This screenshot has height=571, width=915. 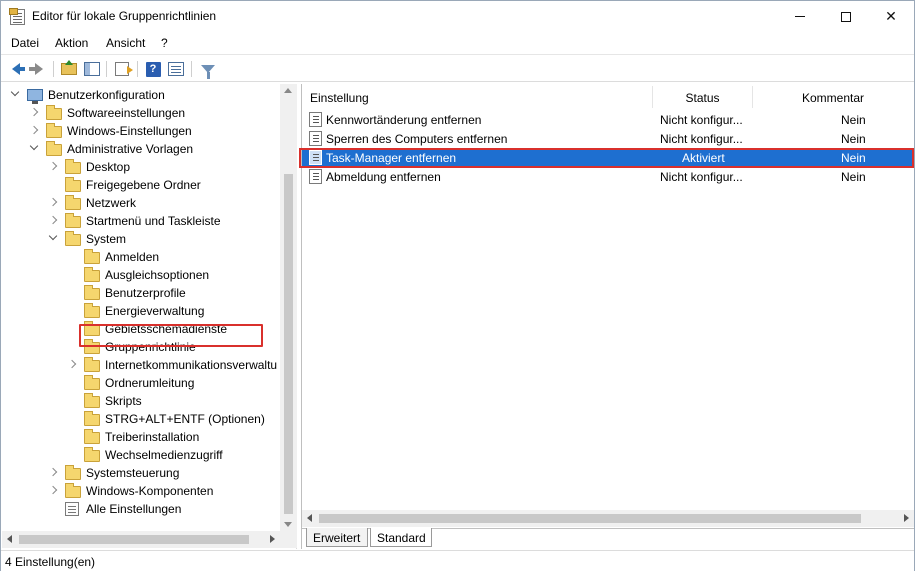 I want to click on minimize-icon, so click(x=800, y=16).